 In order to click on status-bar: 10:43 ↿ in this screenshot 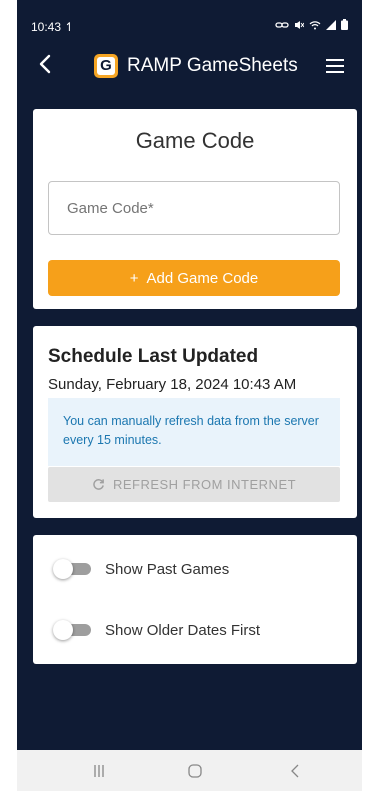, I will do `click(189, 20)`.